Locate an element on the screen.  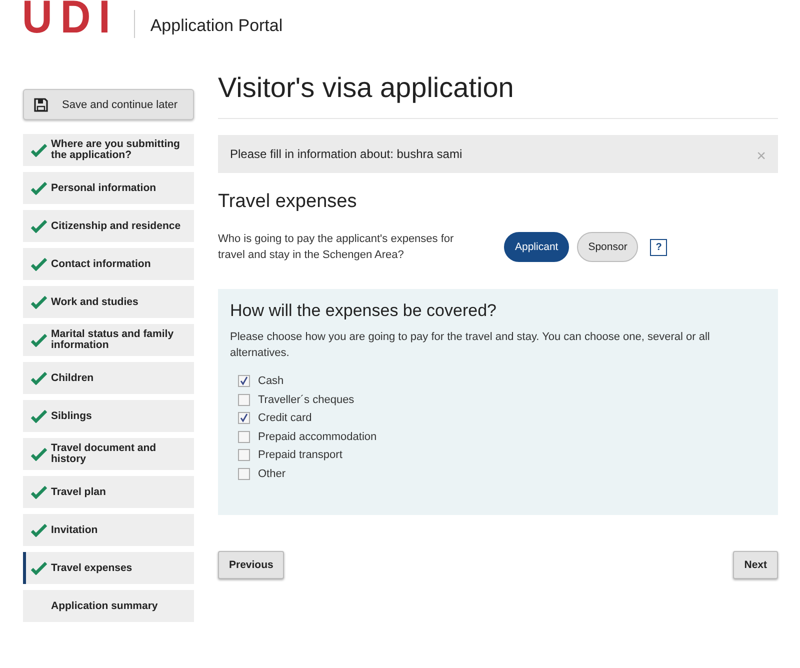
step-nav-item: Travel plan is located at coordinates (108, 492).